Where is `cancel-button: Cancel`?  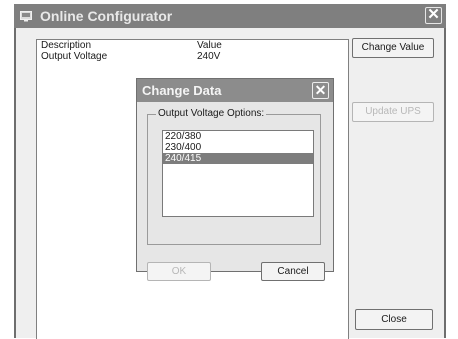
cancel-button: Cancel is located at coordinates (293, 271).